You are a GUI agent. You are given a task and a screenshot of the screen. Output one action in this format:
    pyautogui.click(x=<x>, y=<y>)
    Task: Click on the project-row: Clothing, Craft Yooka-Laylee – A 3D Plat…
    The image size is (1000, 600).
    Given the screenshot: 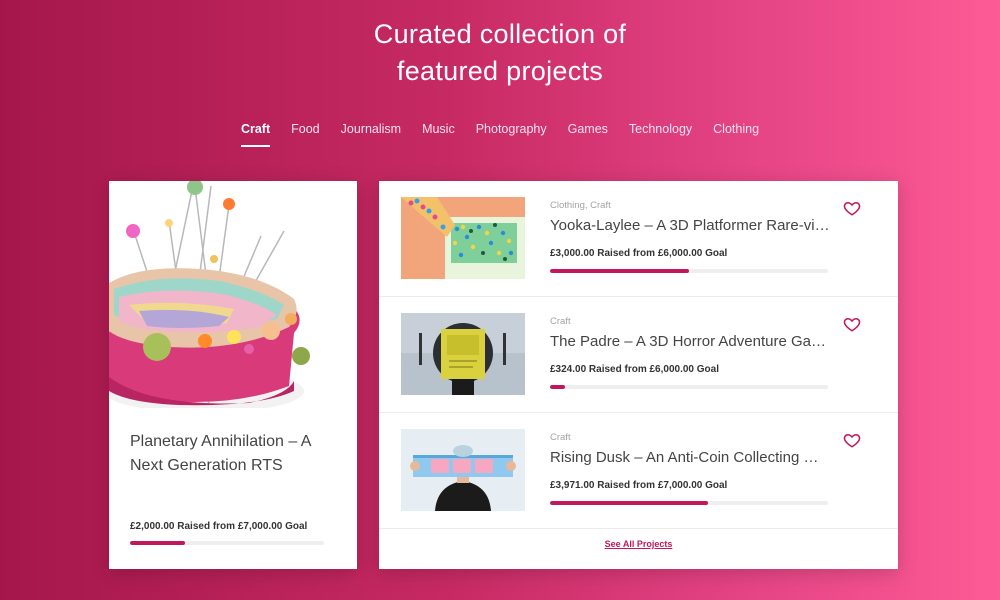 What is the action you would take?
    pyautogui.click(x=638, y=239)
    